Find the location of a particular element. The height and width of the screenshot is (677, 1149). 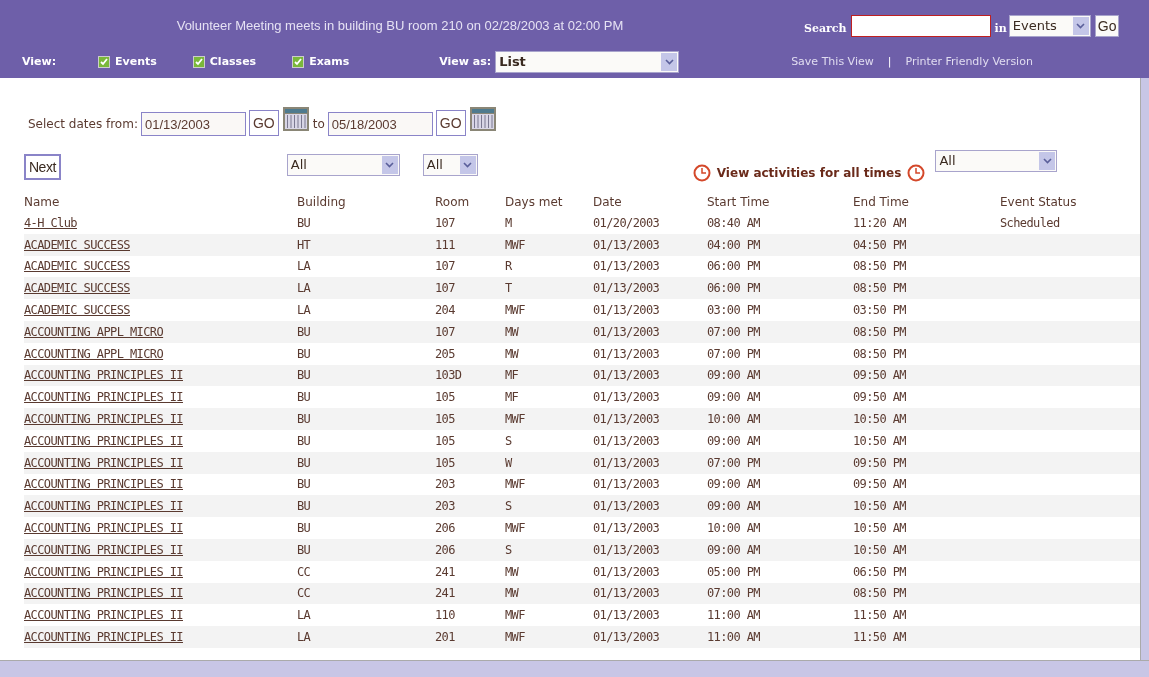

table-cell: 08:50 PM is located at coordinates (879, 593).